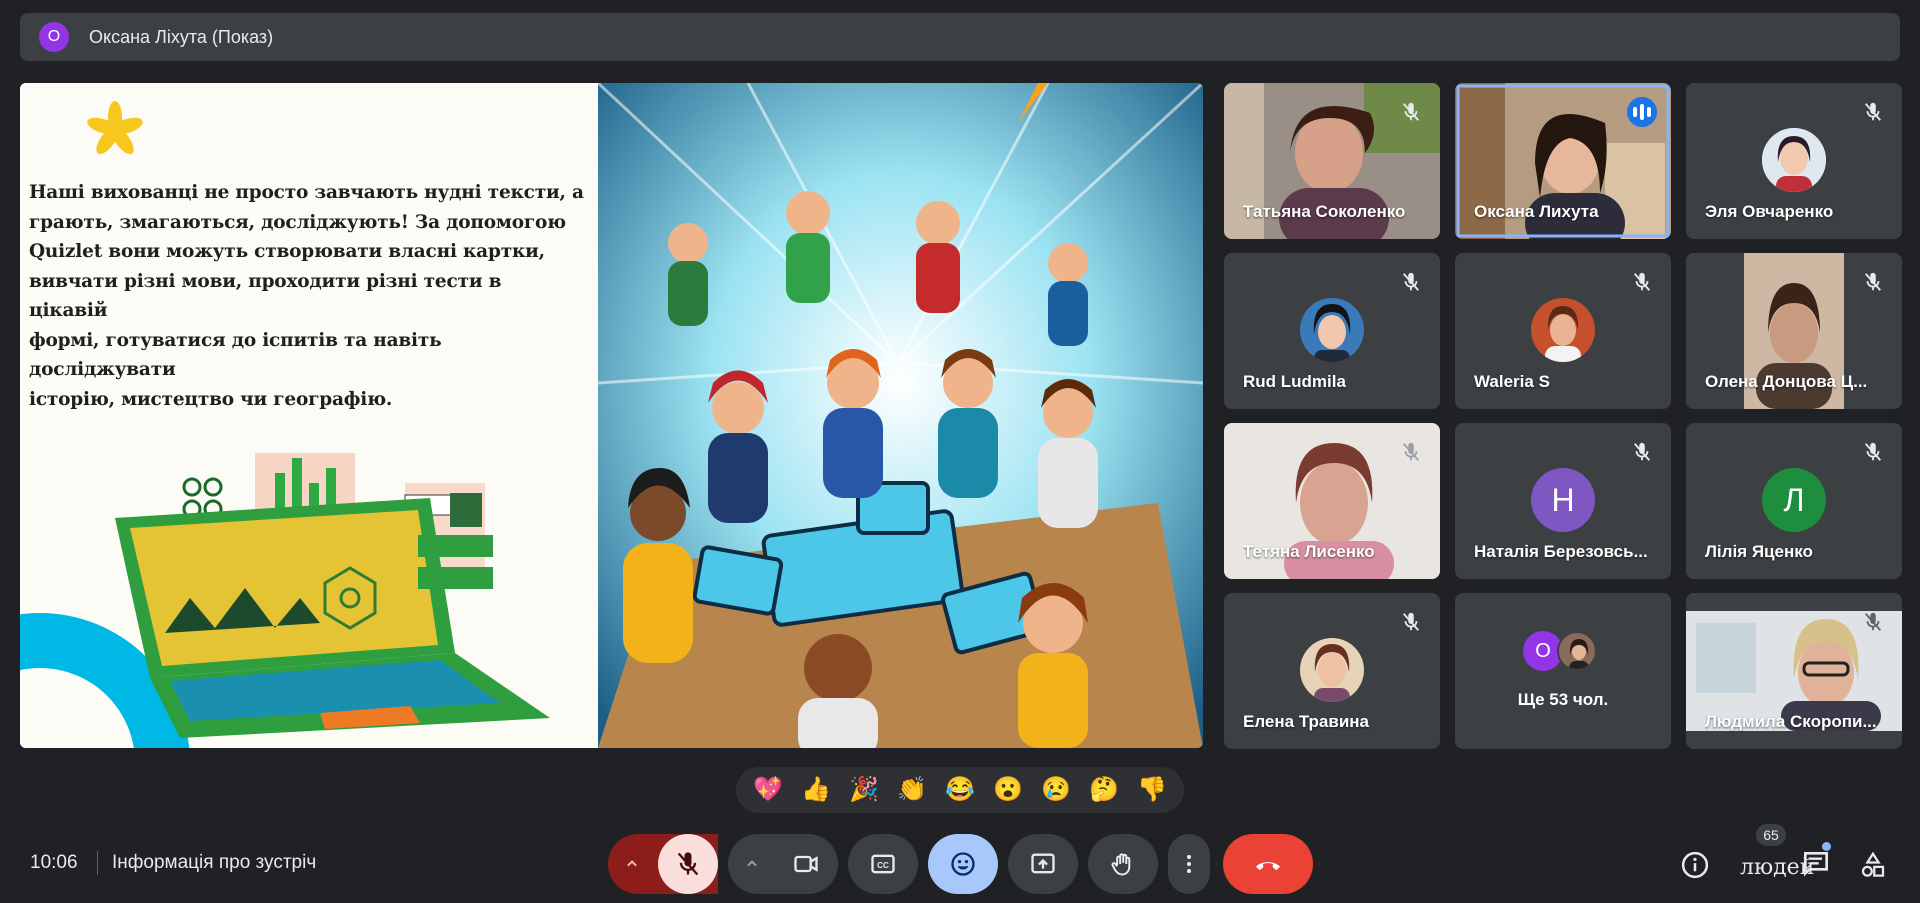  I want to click on reactions-bar: 💖 👍 🎉 👏 😂 😮 😢 🤔 👎, so click(960, 790).